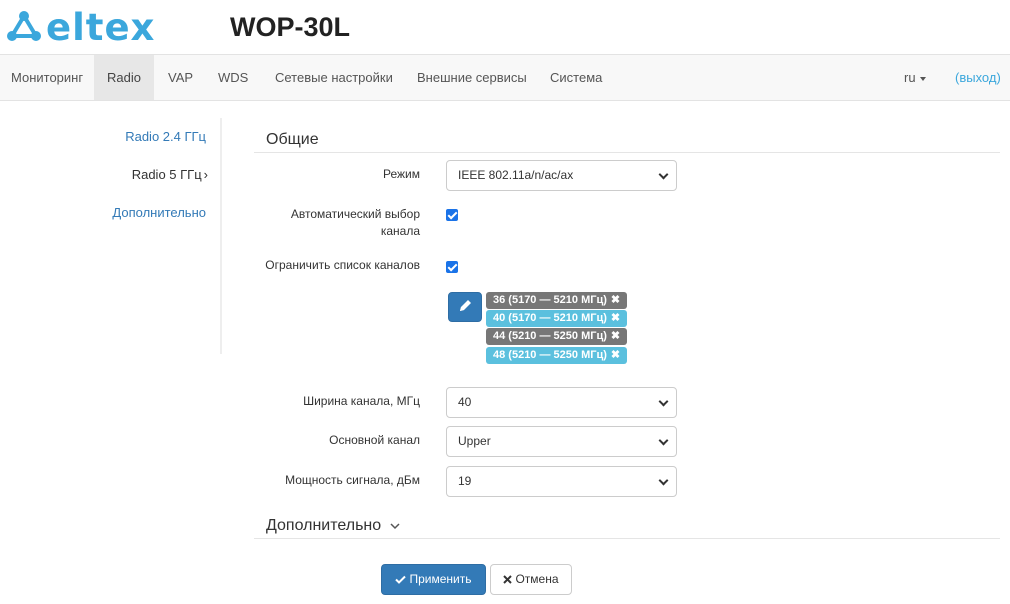 This screenshot has width=1010, height=604. I want to click on bandwidth-label: Ширина канала, МГц, so click(361, 401).